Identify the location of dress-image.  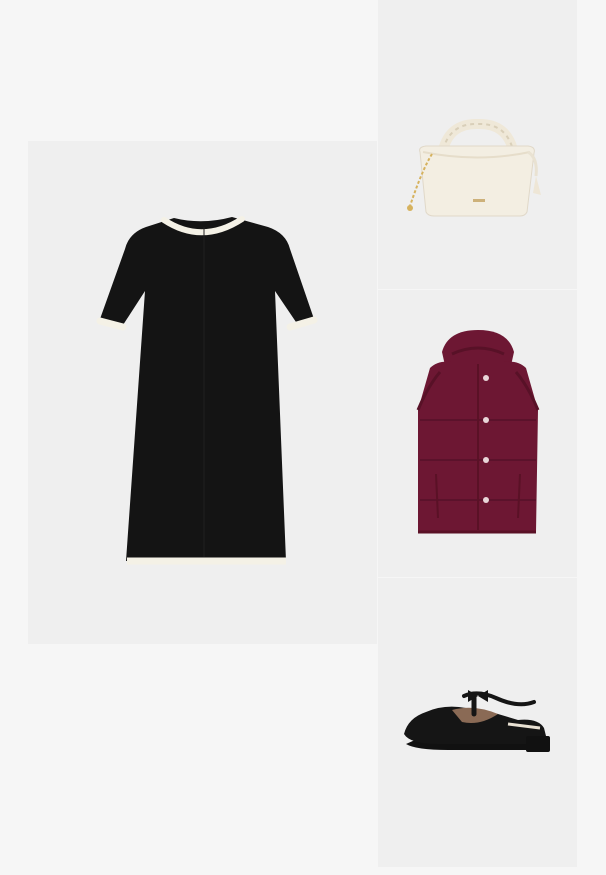
(207, 390).